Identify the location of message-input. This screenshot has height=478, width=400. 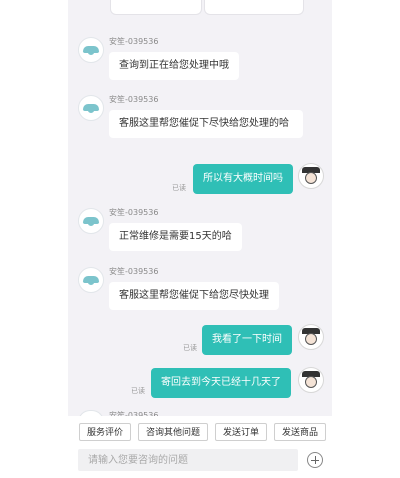
(188, 460).